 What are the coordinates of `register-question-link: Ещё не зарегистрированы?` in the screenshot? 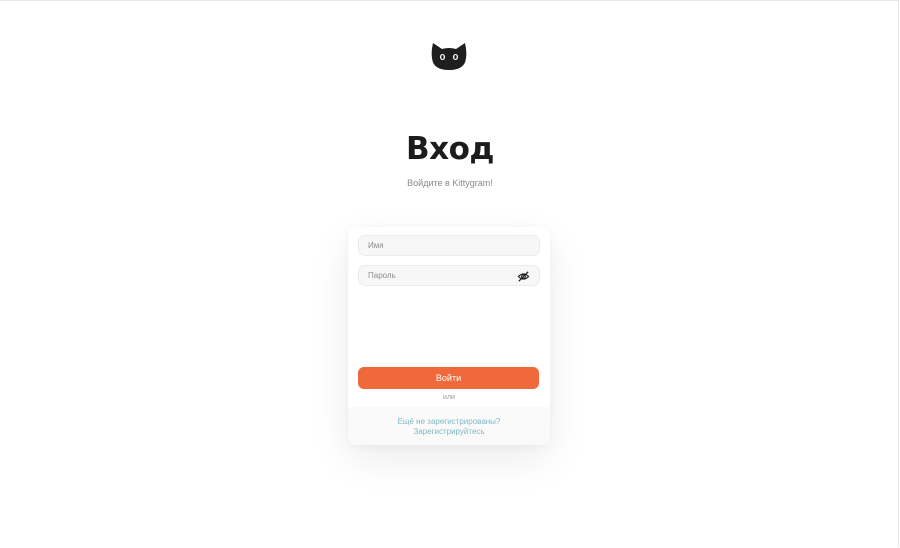 It's located at (449, 421).